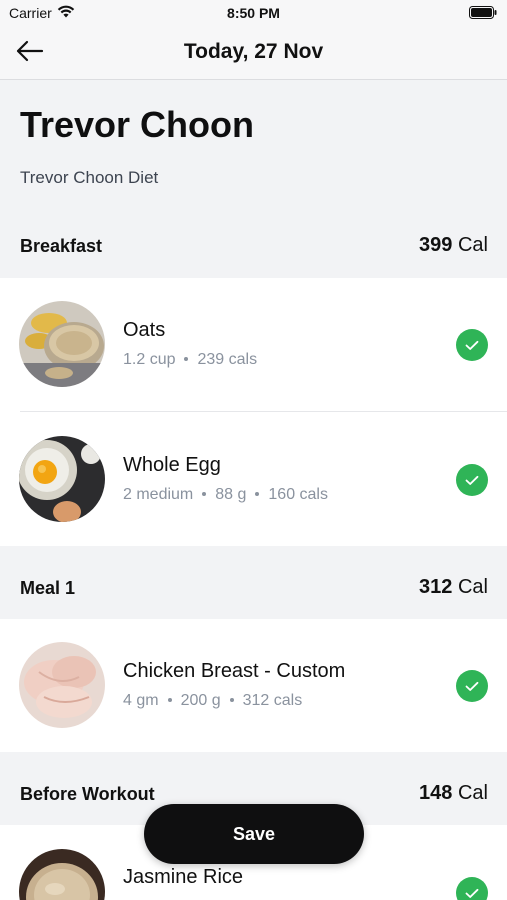  What do you see at coordinates (190, 360) in the screenshot?
I see `food-details: 1.2 cup 239 cals` at bounding box center [190, 360].